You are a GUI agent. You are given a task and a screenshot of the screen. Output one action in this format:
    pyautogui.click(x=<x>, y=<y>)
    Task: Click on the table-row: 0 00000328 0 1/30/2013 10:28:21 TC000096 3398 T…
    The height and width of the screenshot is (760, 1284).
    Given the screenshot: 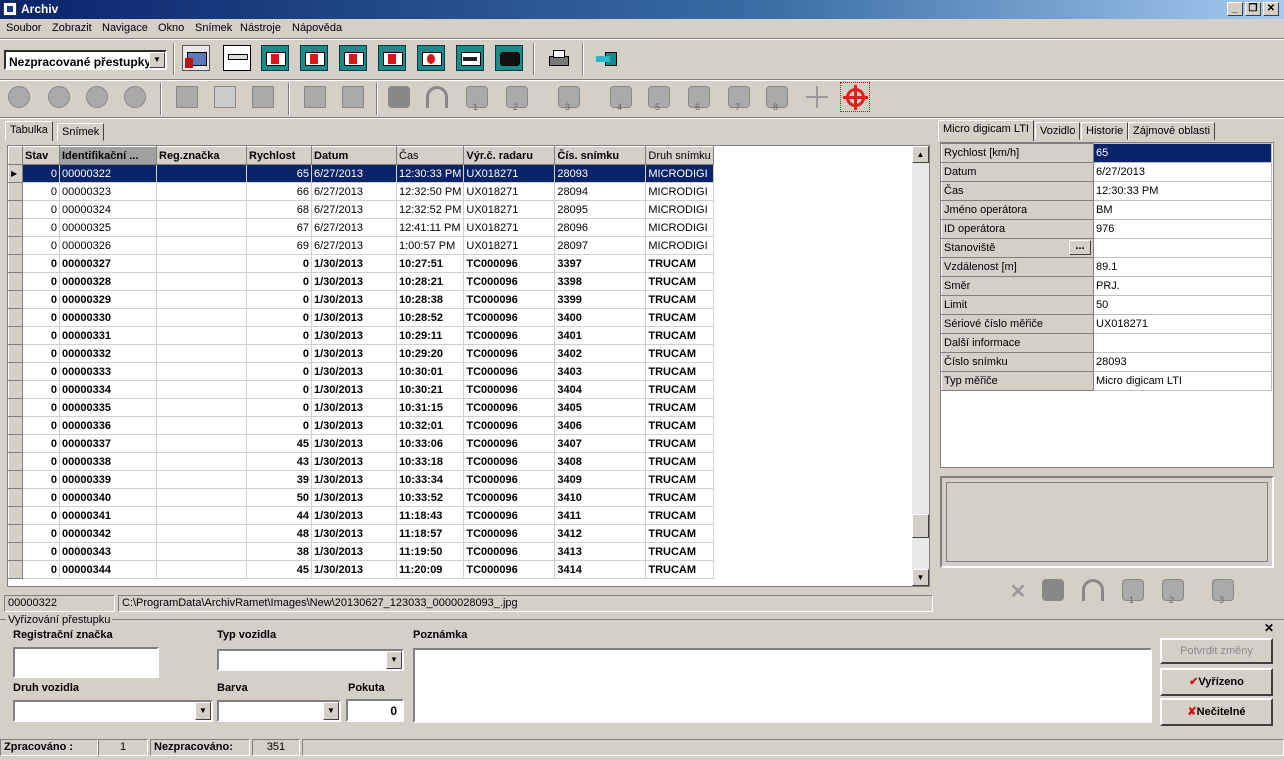 What is the action you would take?
    pyautogui.click(x=361, y=281)
    